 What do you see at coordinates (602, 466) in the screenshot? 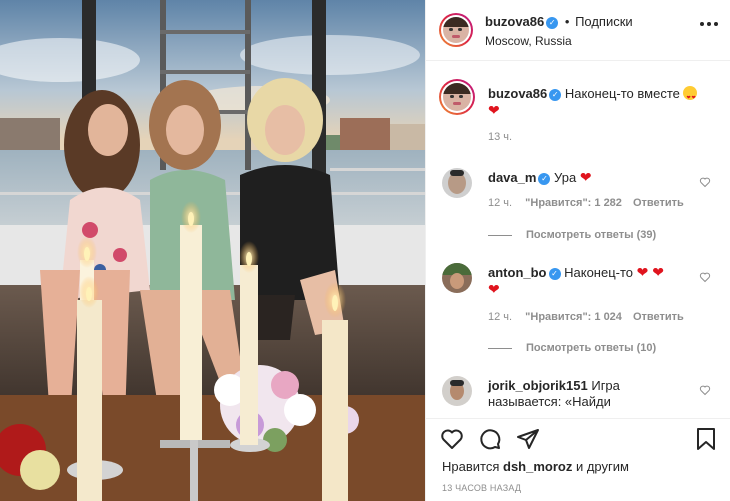
I see `likes-suffix: и другим` at bounding box center [602, 466].